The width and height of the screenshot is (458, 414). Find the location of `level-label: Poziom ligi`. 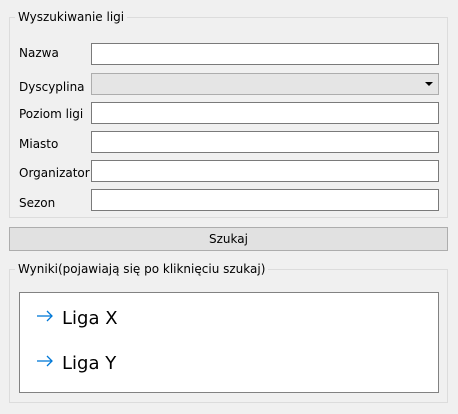

level-label: Poziom ligi is located at coordinates (51, 114).